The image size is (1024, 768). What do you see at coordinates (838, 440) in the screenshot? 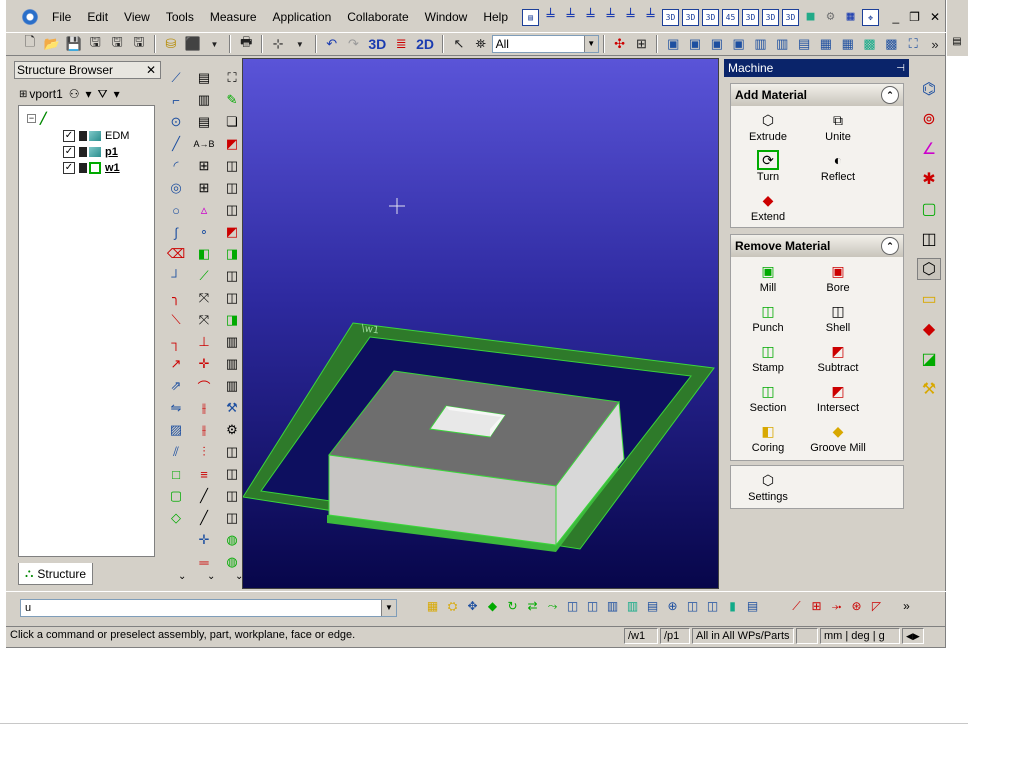
I see `groove-mill-button: ◆ Groove Mill` at bounding box center [838, 440].